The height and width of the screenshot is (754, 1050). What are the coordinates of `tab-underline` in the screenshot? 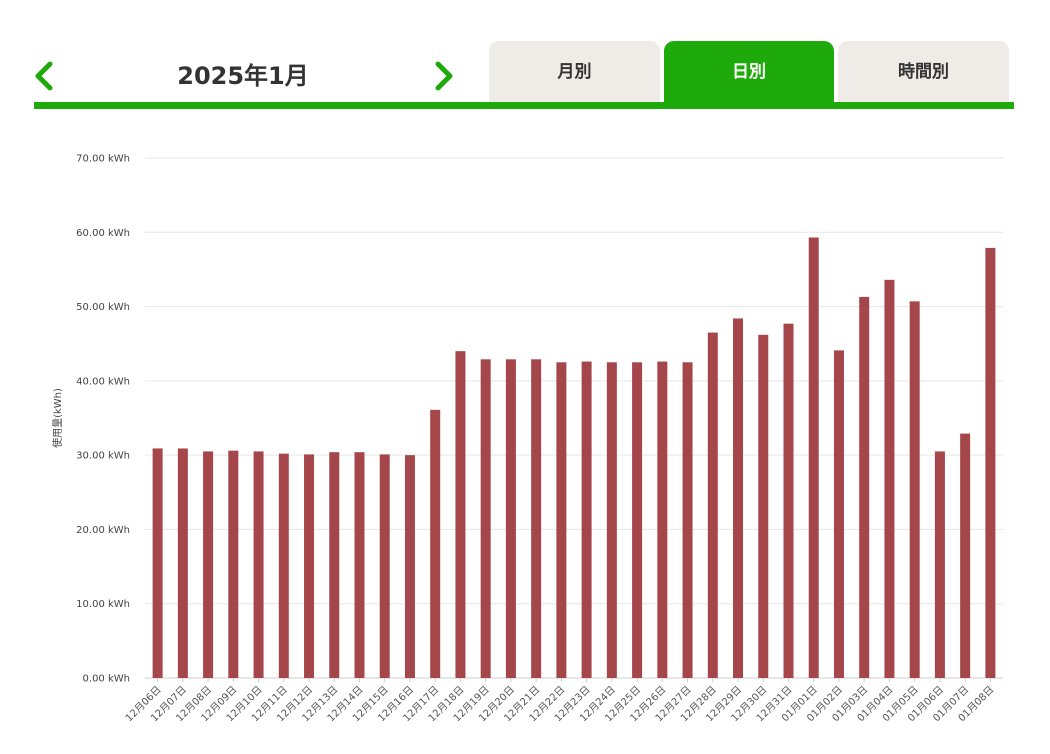 It's located at (524, 105).